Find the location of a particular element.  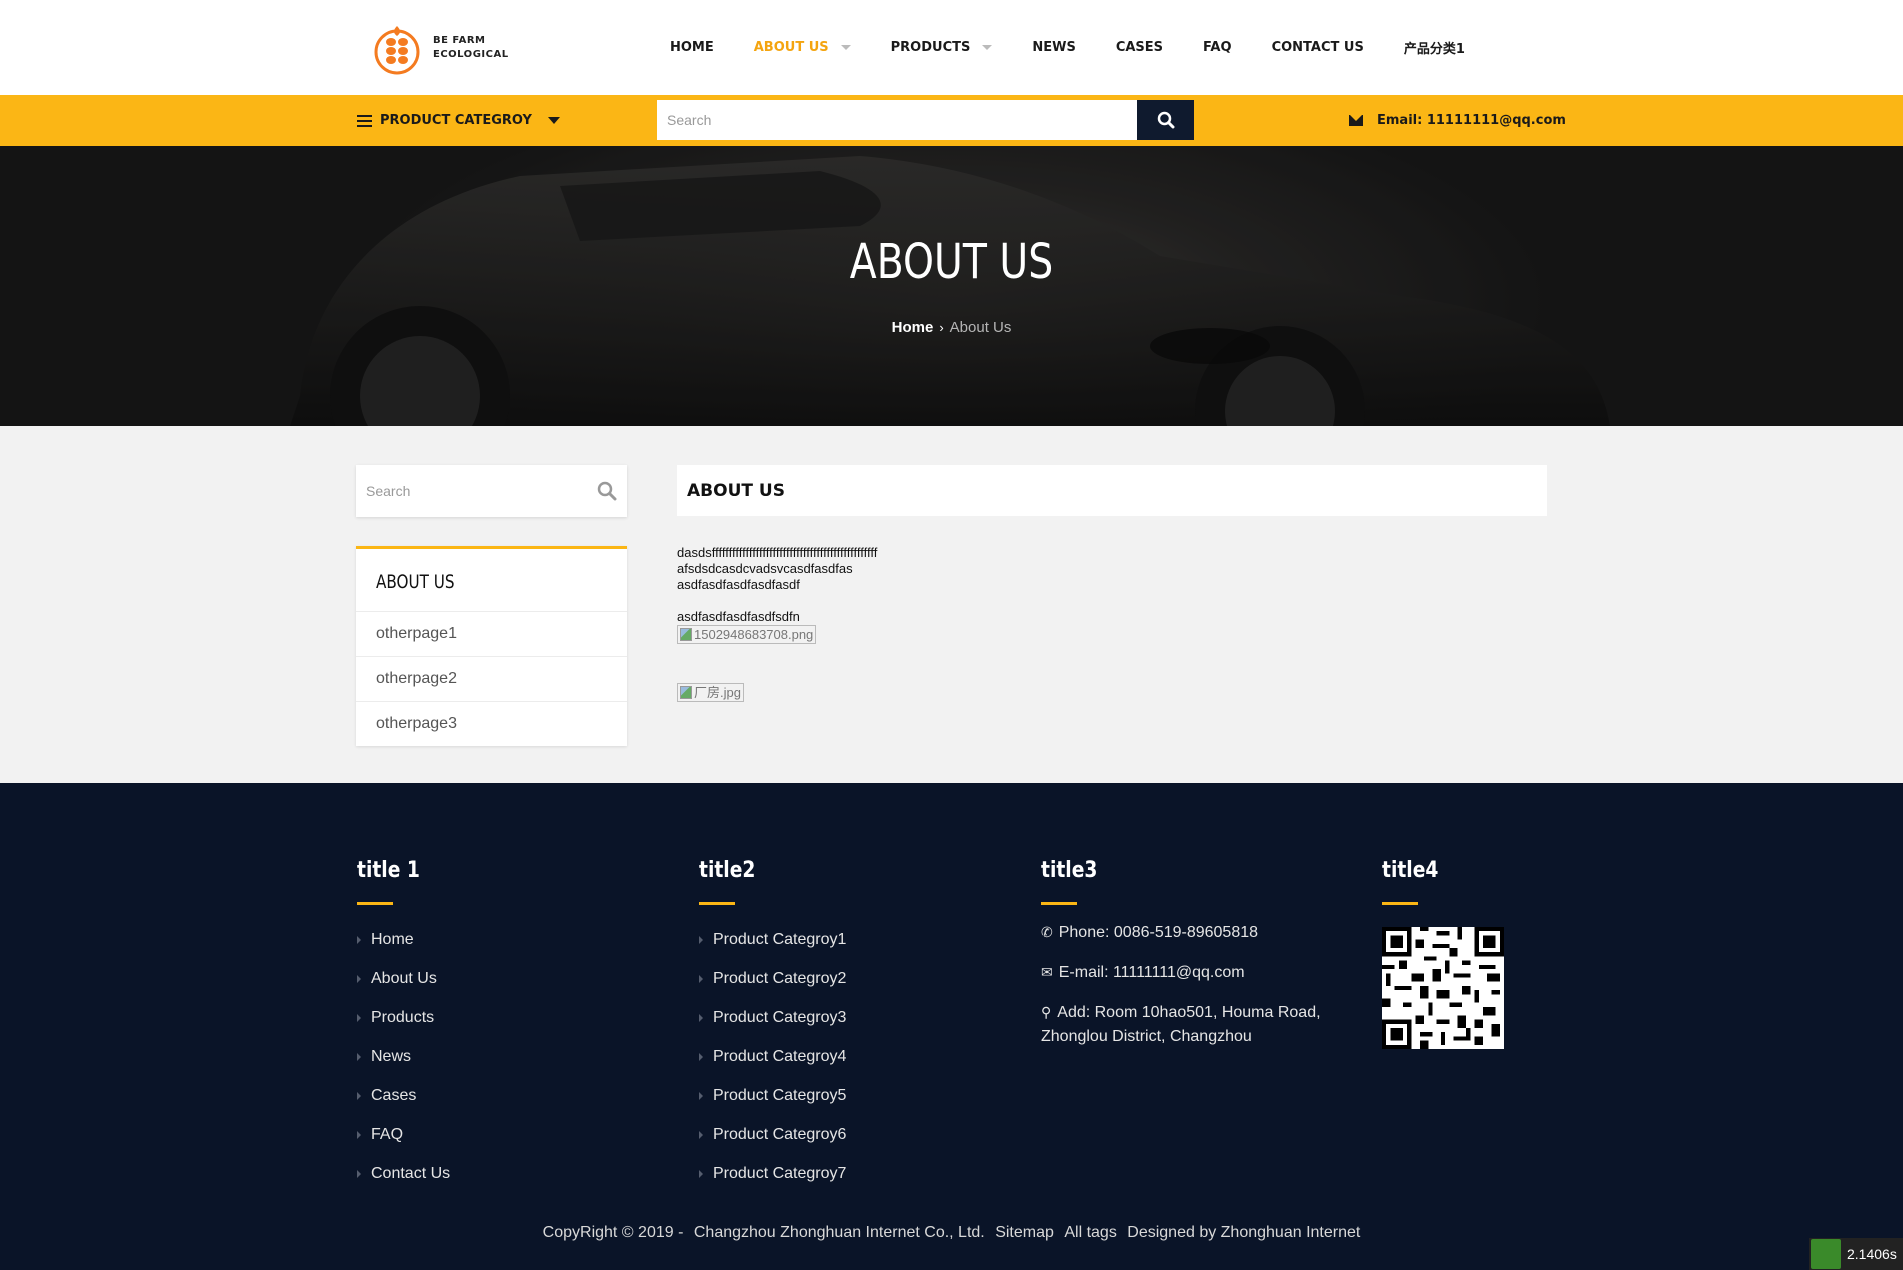

sidebar-search-input is located at coordinates (466, 491).